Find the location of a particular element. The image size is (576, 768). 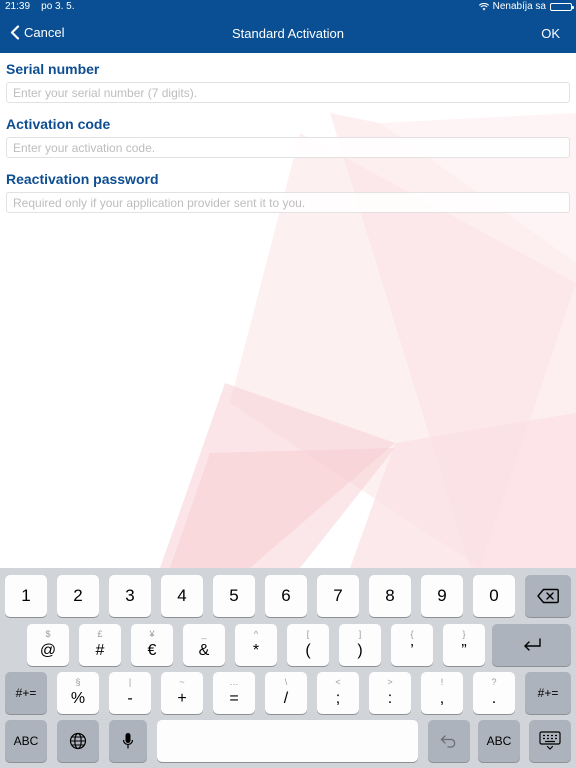

status-right: Nenabíja sa is located at coordinates (526, 6).